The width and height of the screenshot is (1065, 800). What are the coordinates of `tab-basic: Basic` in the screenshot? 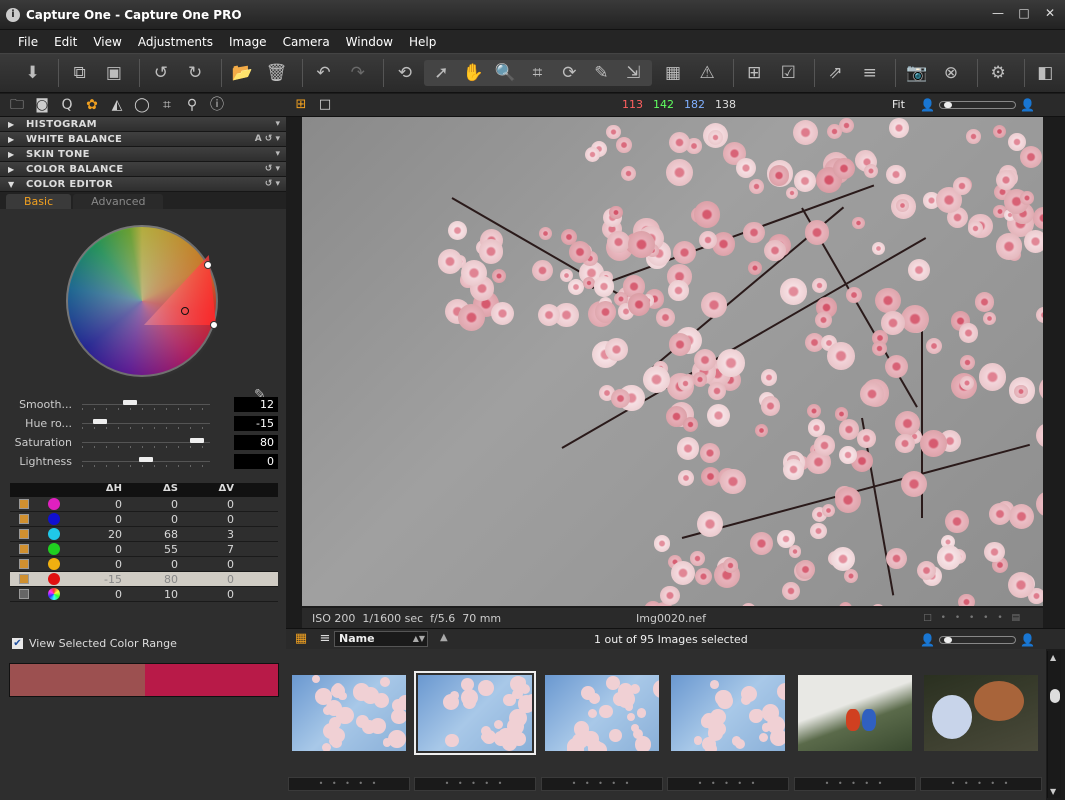 It's located at (39, 201).